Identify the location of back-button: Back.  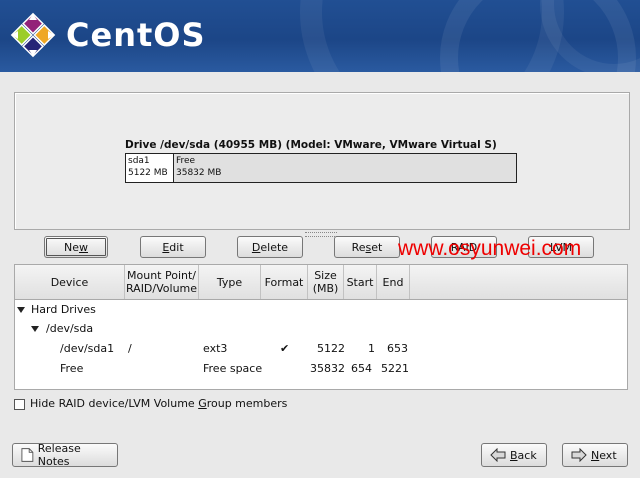
(514, 455).